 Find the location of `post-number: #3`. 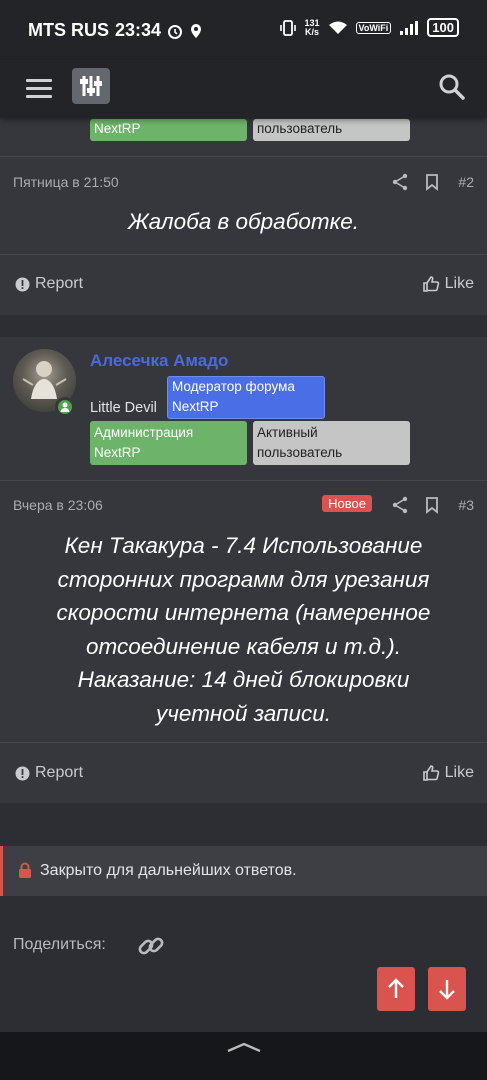

post-number: #3 is located at coordinates (466, 505).